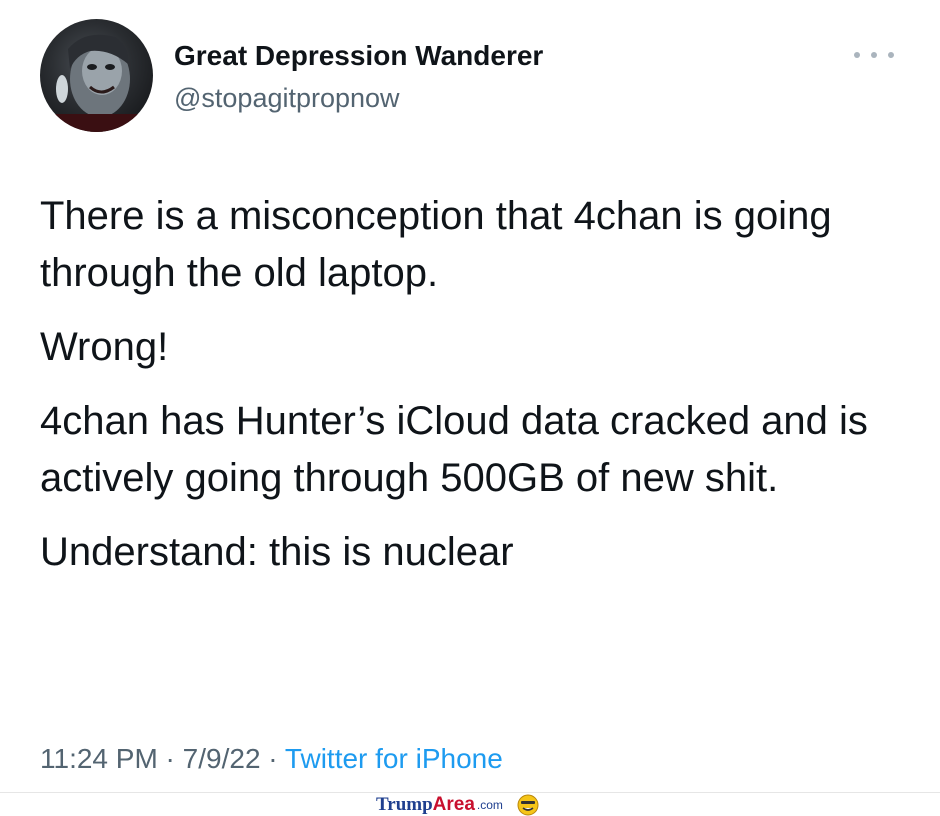 This screenshot has width=940, height=816. I want to click on tweet-metadata: 11:24 PM · 7/9/22 · Twitter for iPhone, so click(271, 759).